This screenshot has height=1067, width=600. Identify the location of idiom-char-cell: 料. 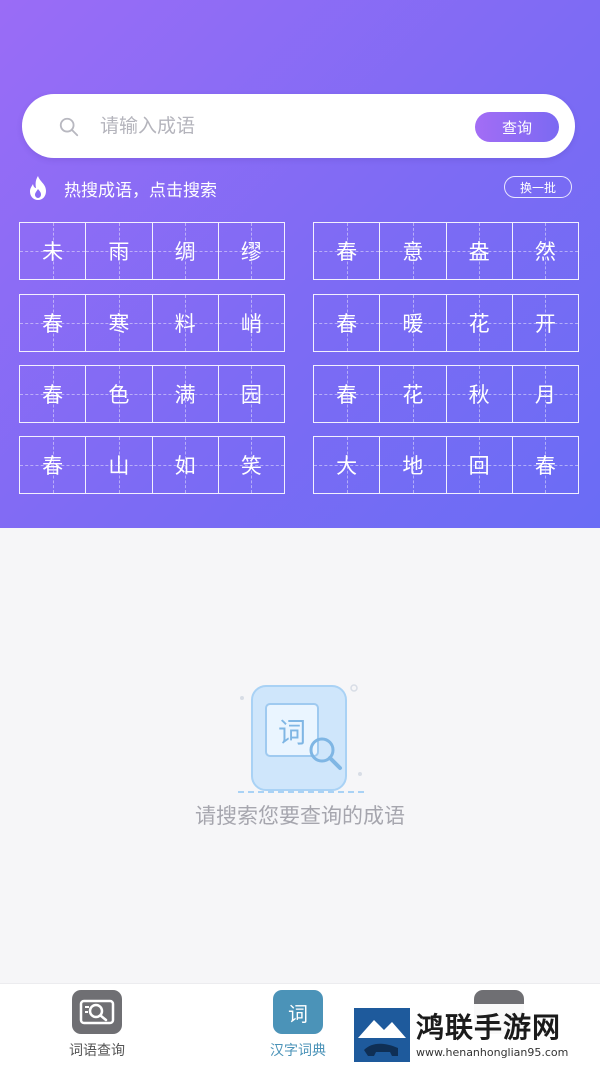
(185, 323).